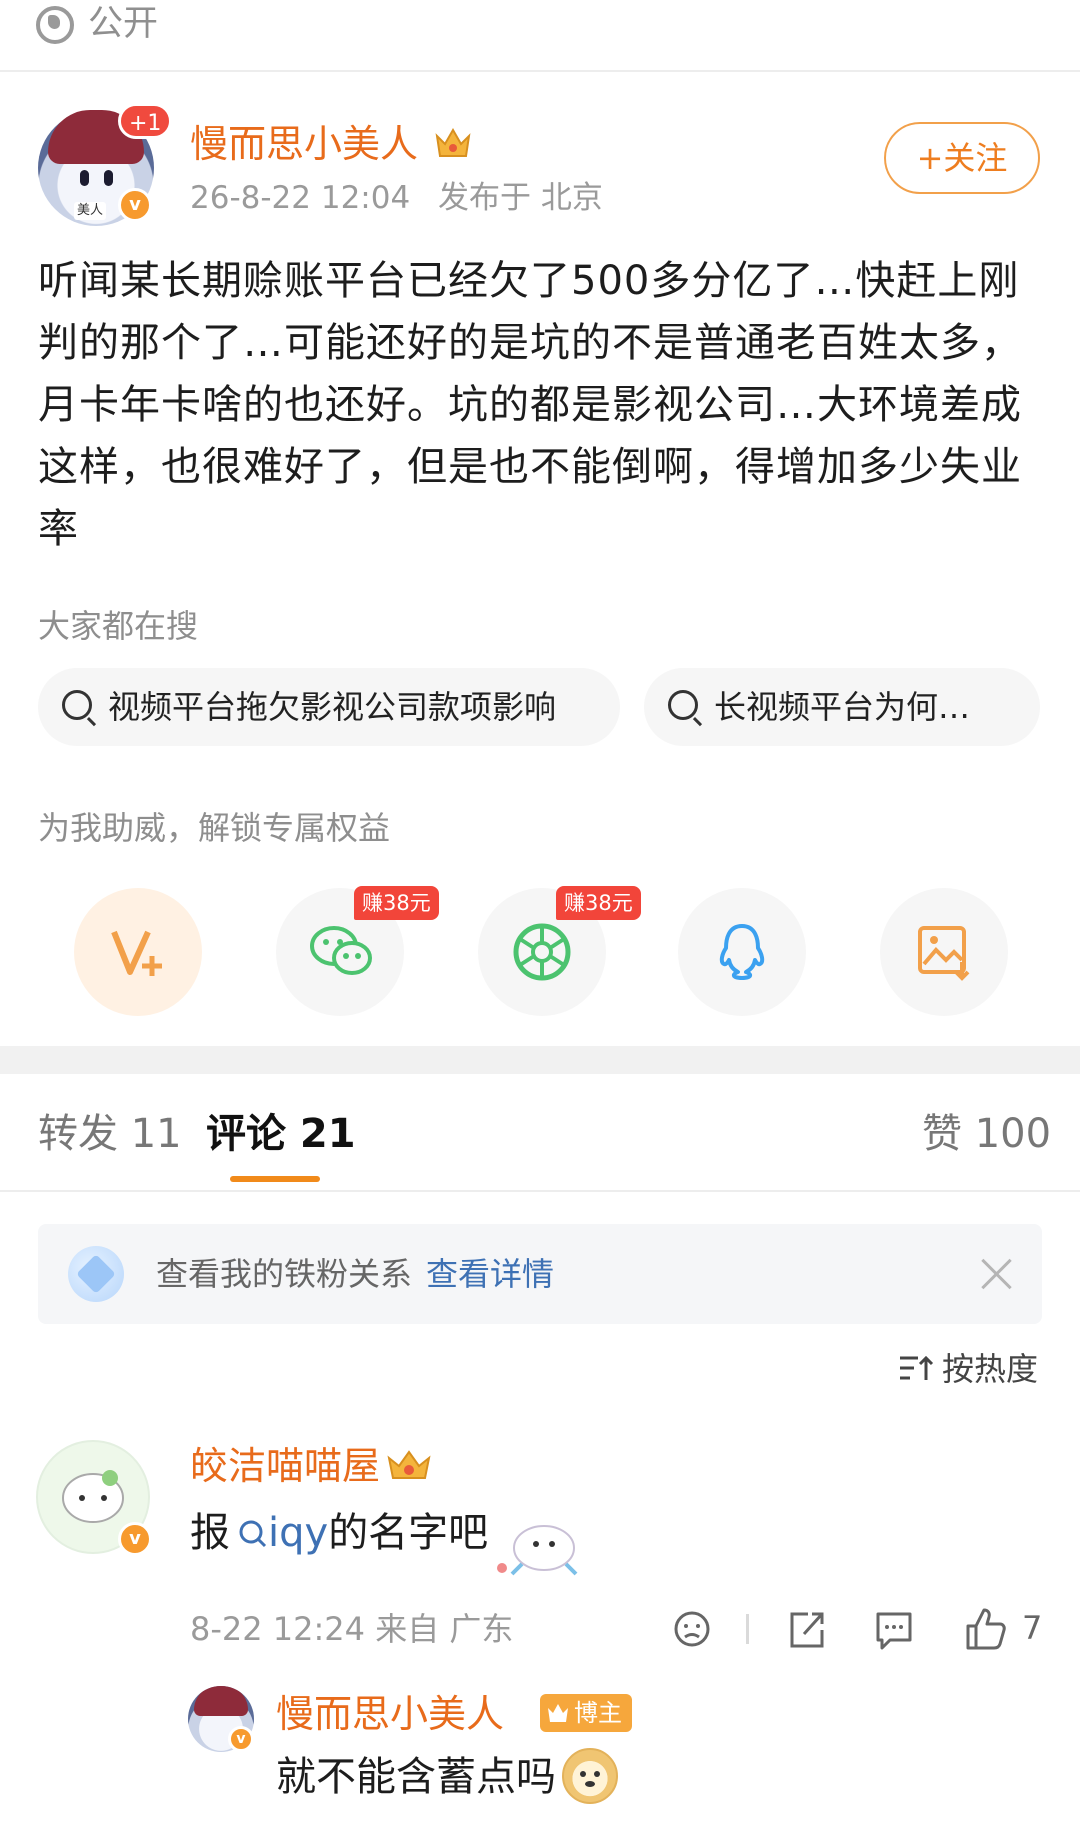  Describe the element at coordinates (390, 1714) in the screenshot. I see `reply-author-name: 慢而思小美人` at that location.